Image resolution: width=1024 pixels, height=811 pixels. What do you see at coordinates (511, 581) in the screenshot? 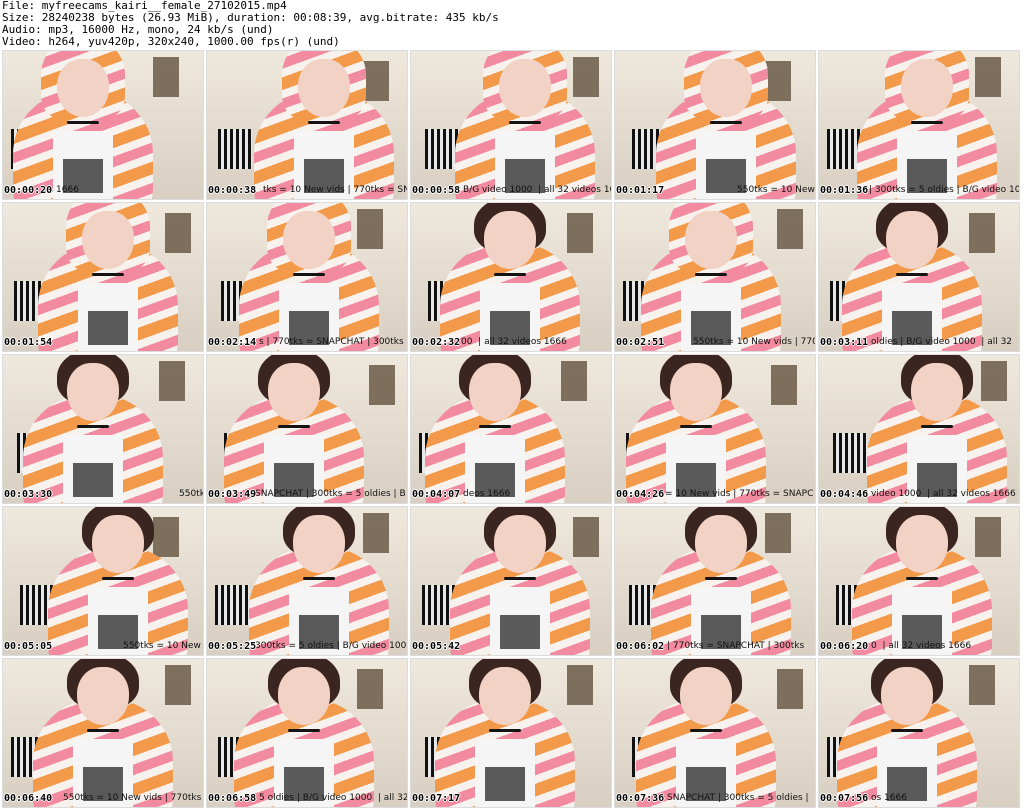
I see `video-frame-thumbnail: 00:05:42` at bounding box center [511, 581].